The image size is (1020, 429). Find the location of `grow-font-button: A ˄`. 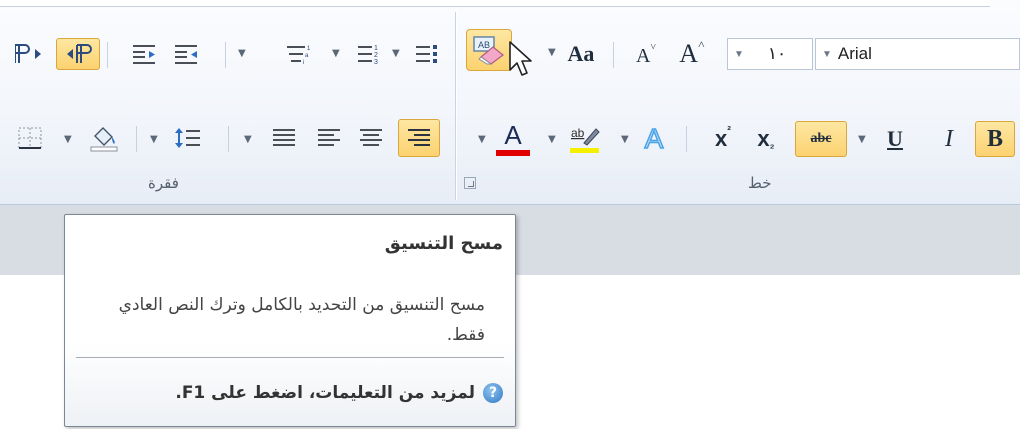

grow-font-button: A ˄ is located at coordinates (692, 53).